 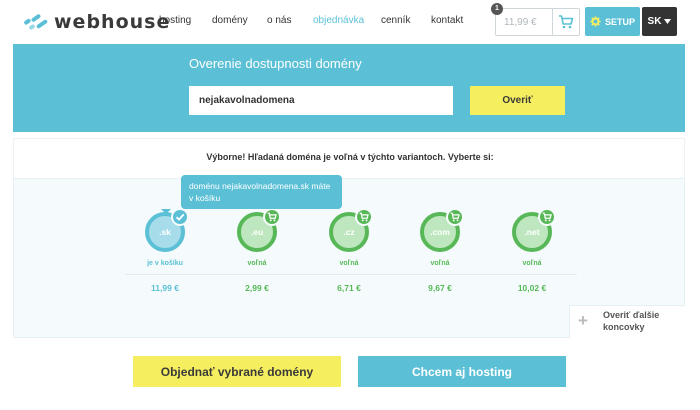 I want to click on logo-icon, so click(x=36, y=22).